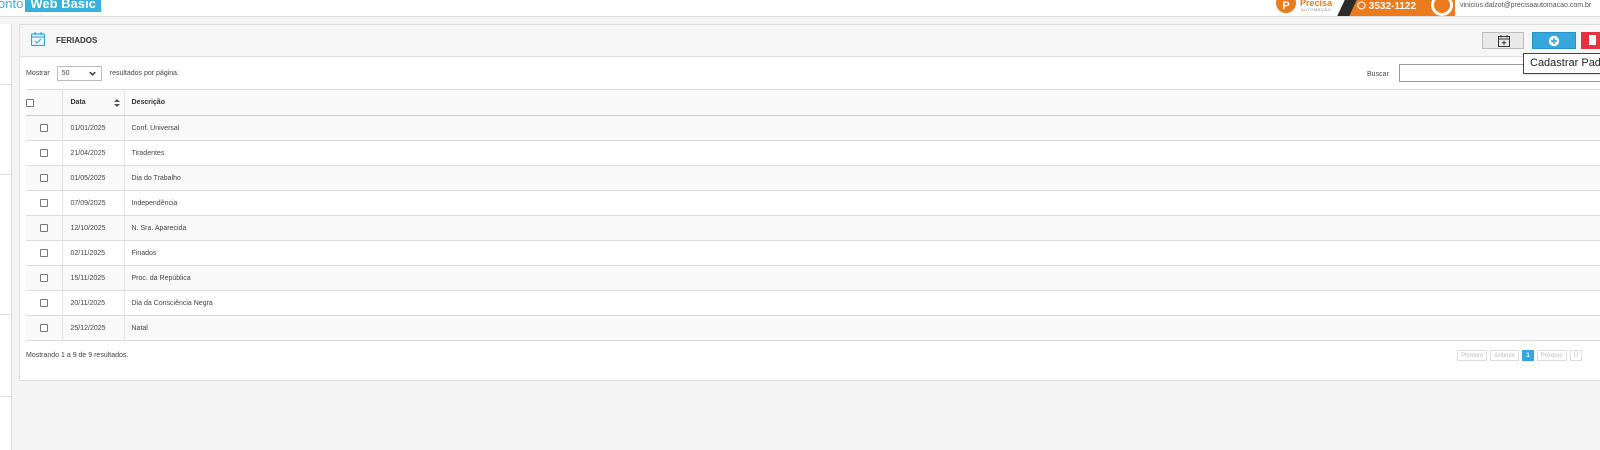 The height and width of the screenshot is (450, 1600). I want to click on cell-description: Finados, so click(862, 253).